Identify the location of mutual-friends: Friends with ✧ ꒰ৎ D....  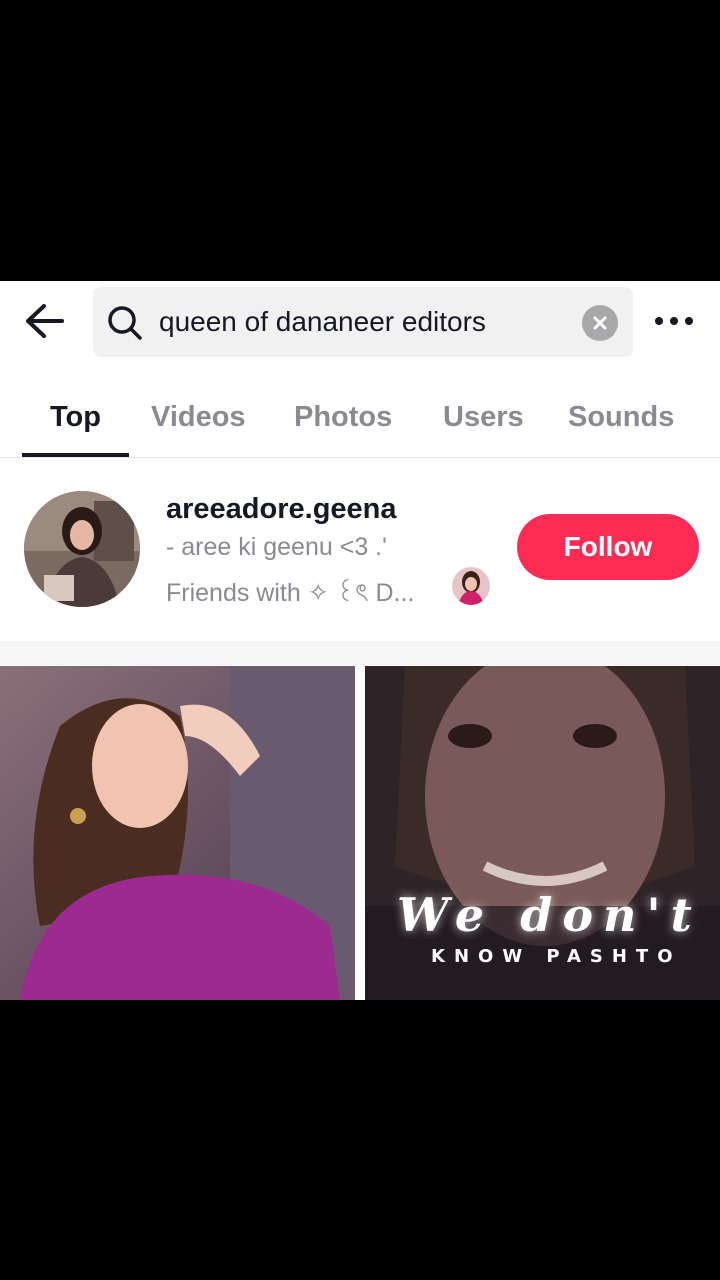
(290, 593).